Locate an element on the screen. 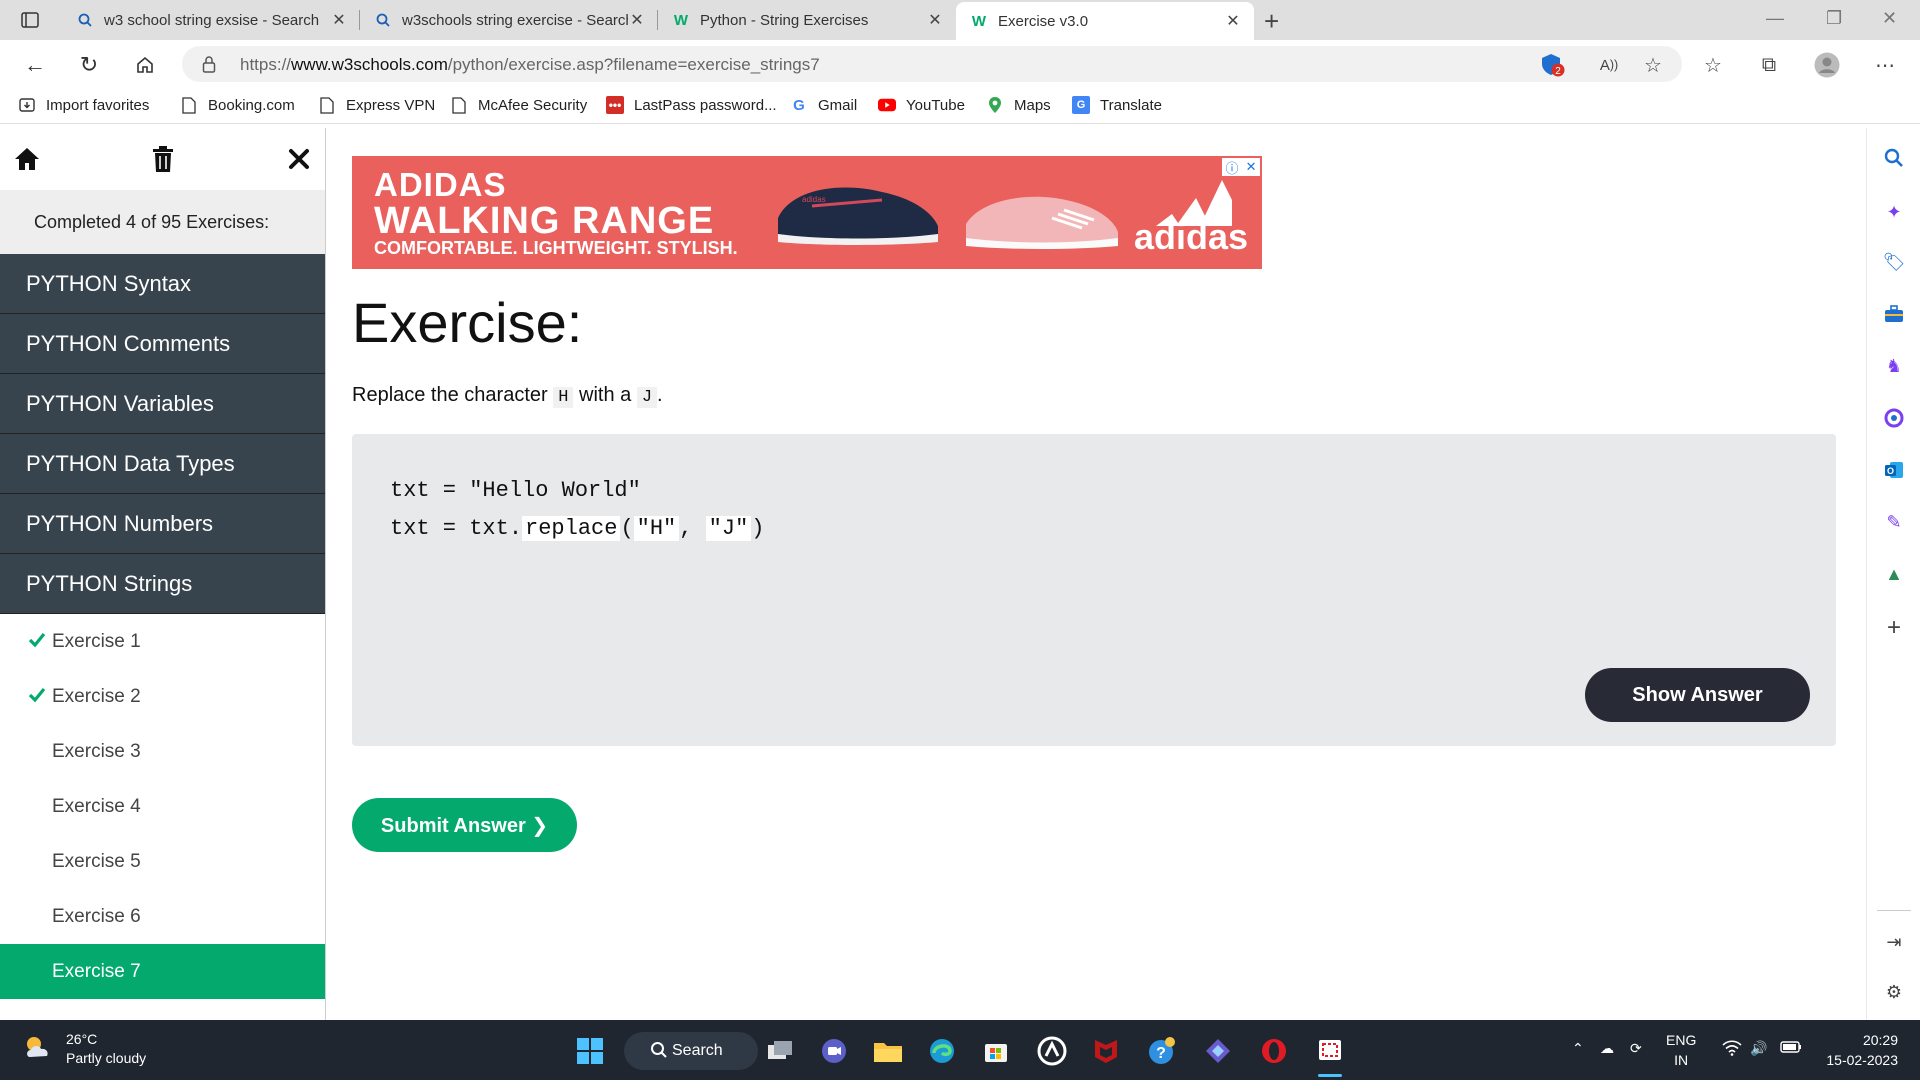  more-menu-icon: ⋯ is located at coordinates (1885, 65).